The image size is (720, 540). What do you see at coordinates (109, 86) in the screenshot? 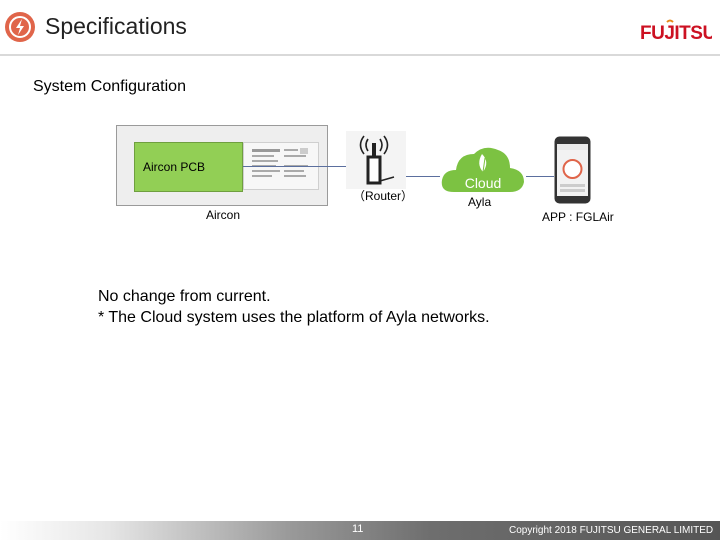
I see `section-title: System Configuration` at bounding box center [109, 86].